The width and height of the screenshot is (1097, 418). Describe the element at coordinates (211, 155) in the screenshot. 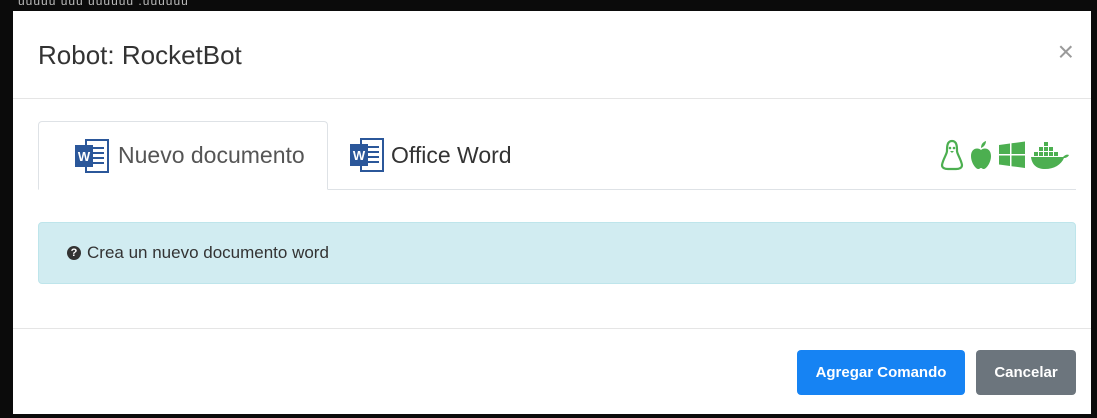

I see `tab-label: Nuevo documento` at that location.